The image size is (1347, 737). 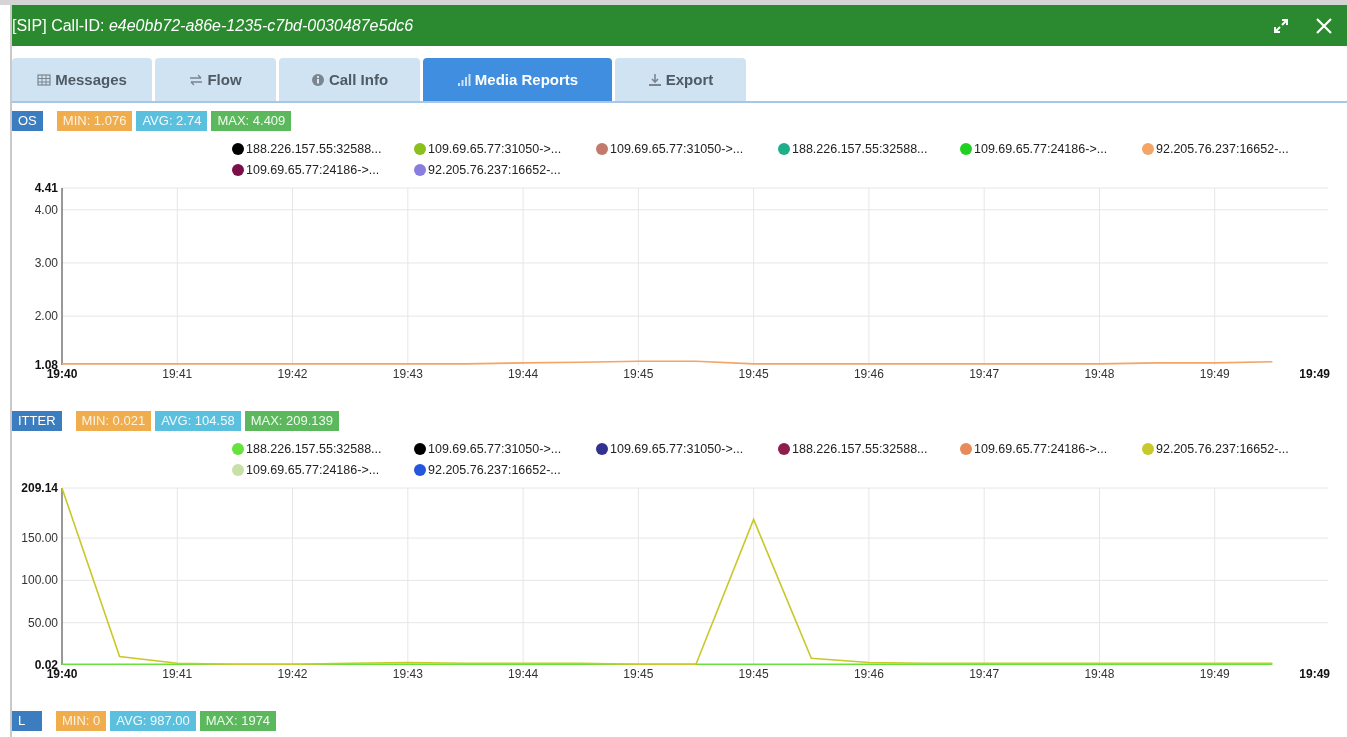 What do you see at coordinates (213, 25) in the screenshot?
I see `window-title: [SIP] Call-ID: e4e0bb72-a86e-1235-c7bd-0030487e5dc6` at bounding box center [213, 25].